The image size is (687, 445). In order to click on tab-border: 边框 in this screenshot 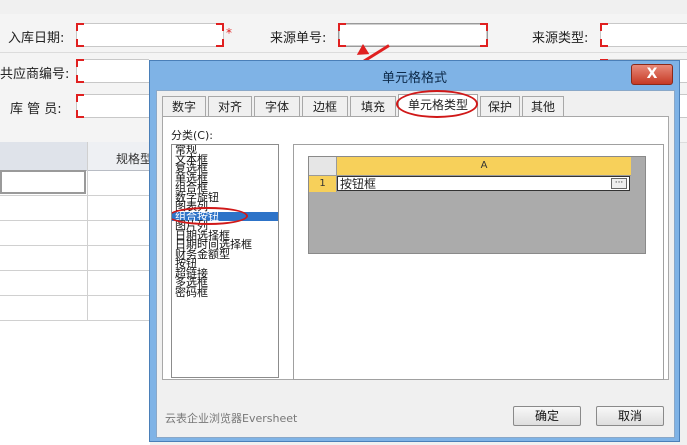, I will do `click(325, 106)`.